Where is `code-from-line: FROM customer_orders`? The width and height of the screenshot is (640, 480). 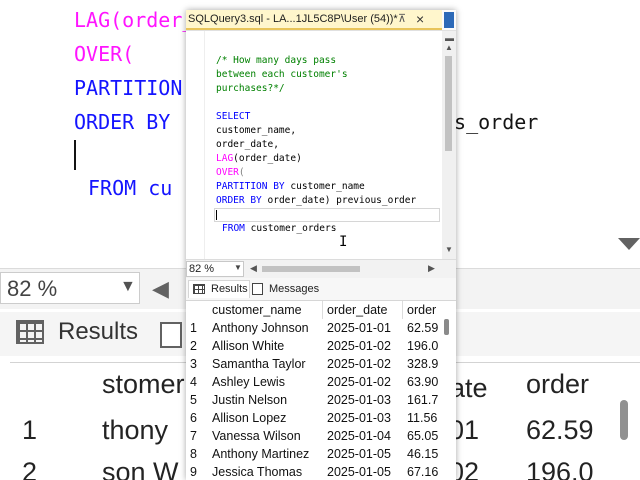
code-from-line: FROM customer_orders is located at coordinates (279, 228).